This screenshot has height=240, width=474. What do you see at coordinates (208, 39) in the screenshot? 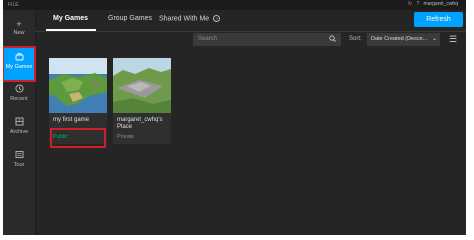
I see `search-placeholder: Search` at bounding box center [208, 39].